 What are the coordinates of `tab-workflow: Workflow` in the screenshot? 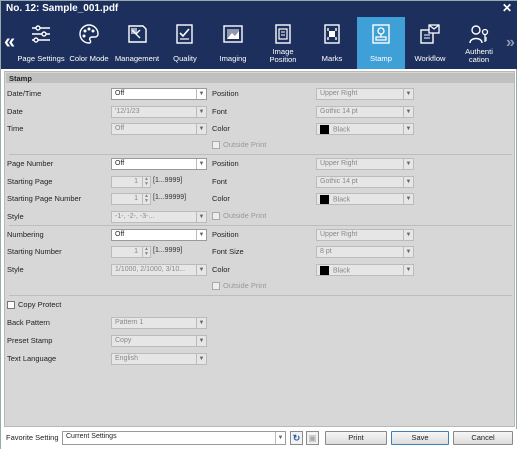 It's located at (430, 43).